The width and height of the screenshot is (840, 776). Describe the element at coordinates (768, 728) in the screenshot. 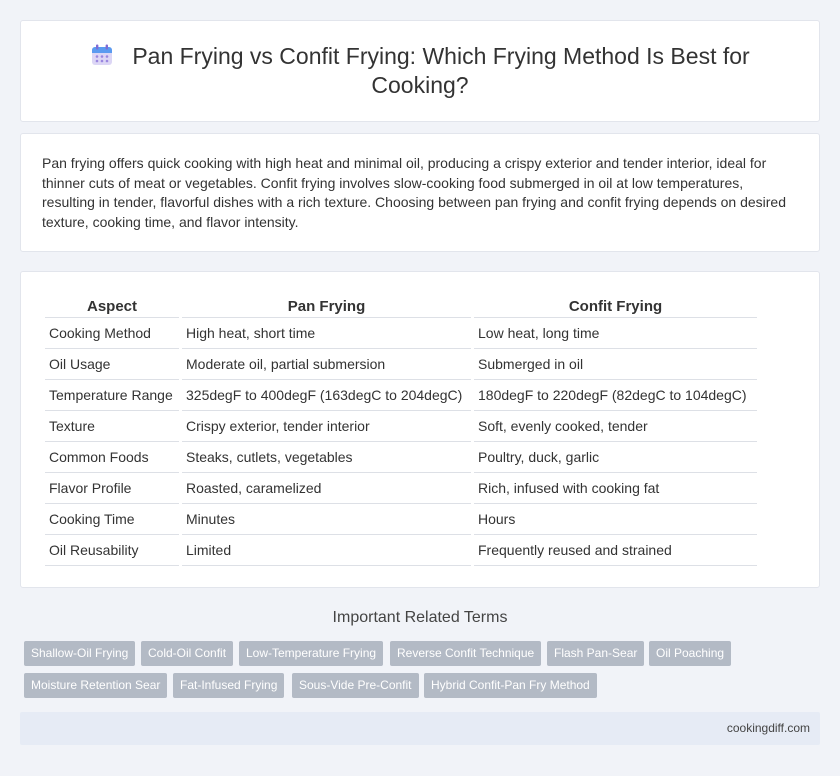

I see `footer-site-link: cookingdiff.com` at that location.